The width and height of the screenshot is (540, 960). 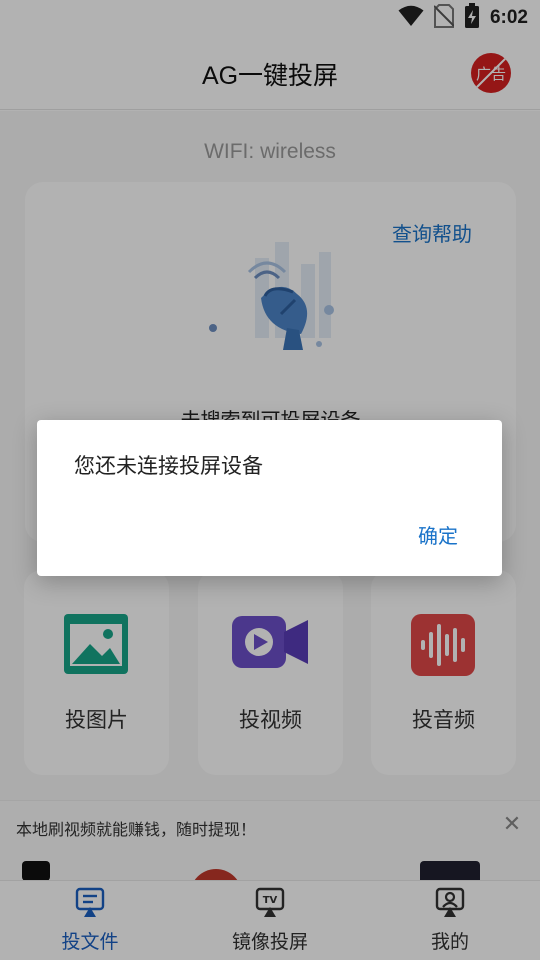 I want to click on dialog-message: 您还未连接投屏设备, so click(x=168, y=466).